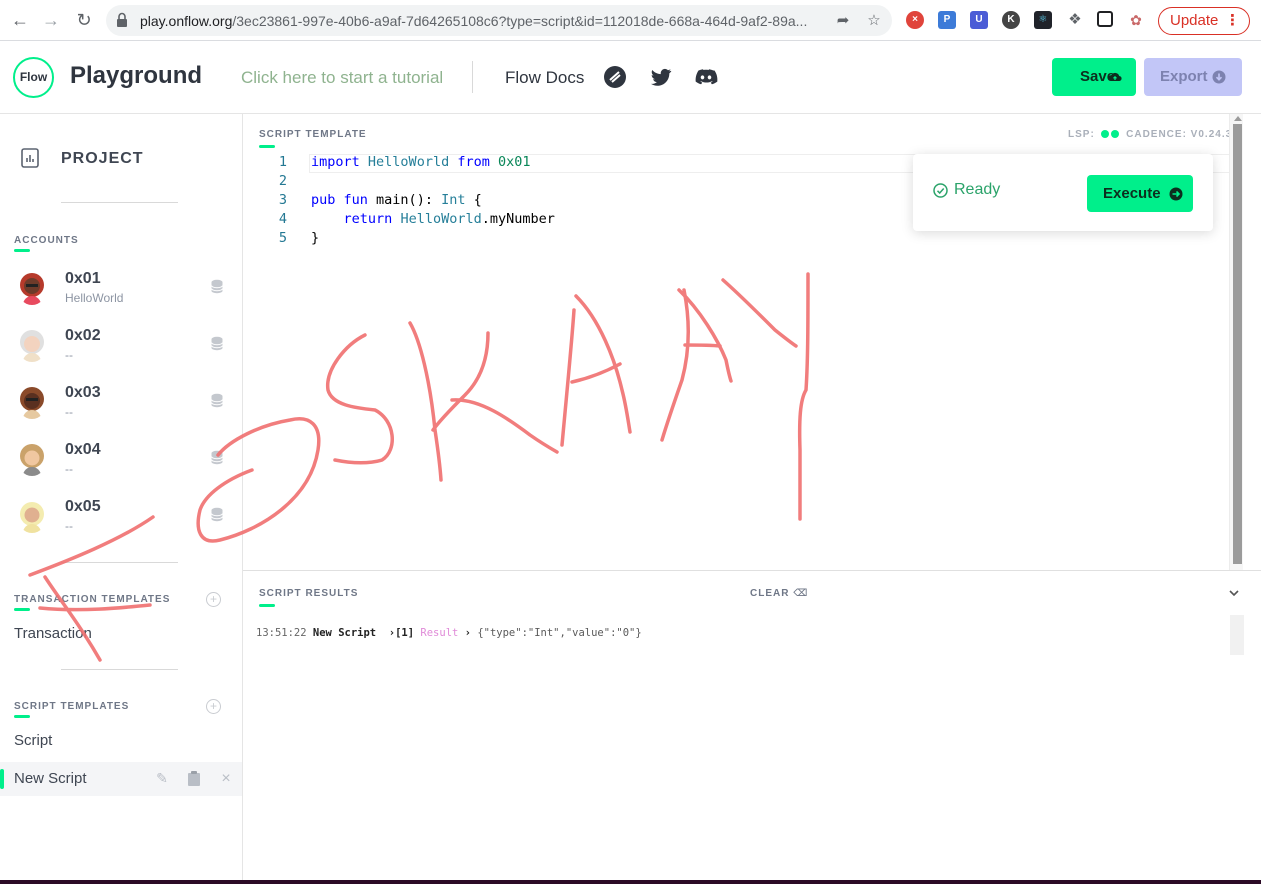 The image size is (1261, 884). Describe the element at coordinates (72, 706) in the screenshot. I see `script-templates-title: SCRIPT TEMPLATES` at that location.